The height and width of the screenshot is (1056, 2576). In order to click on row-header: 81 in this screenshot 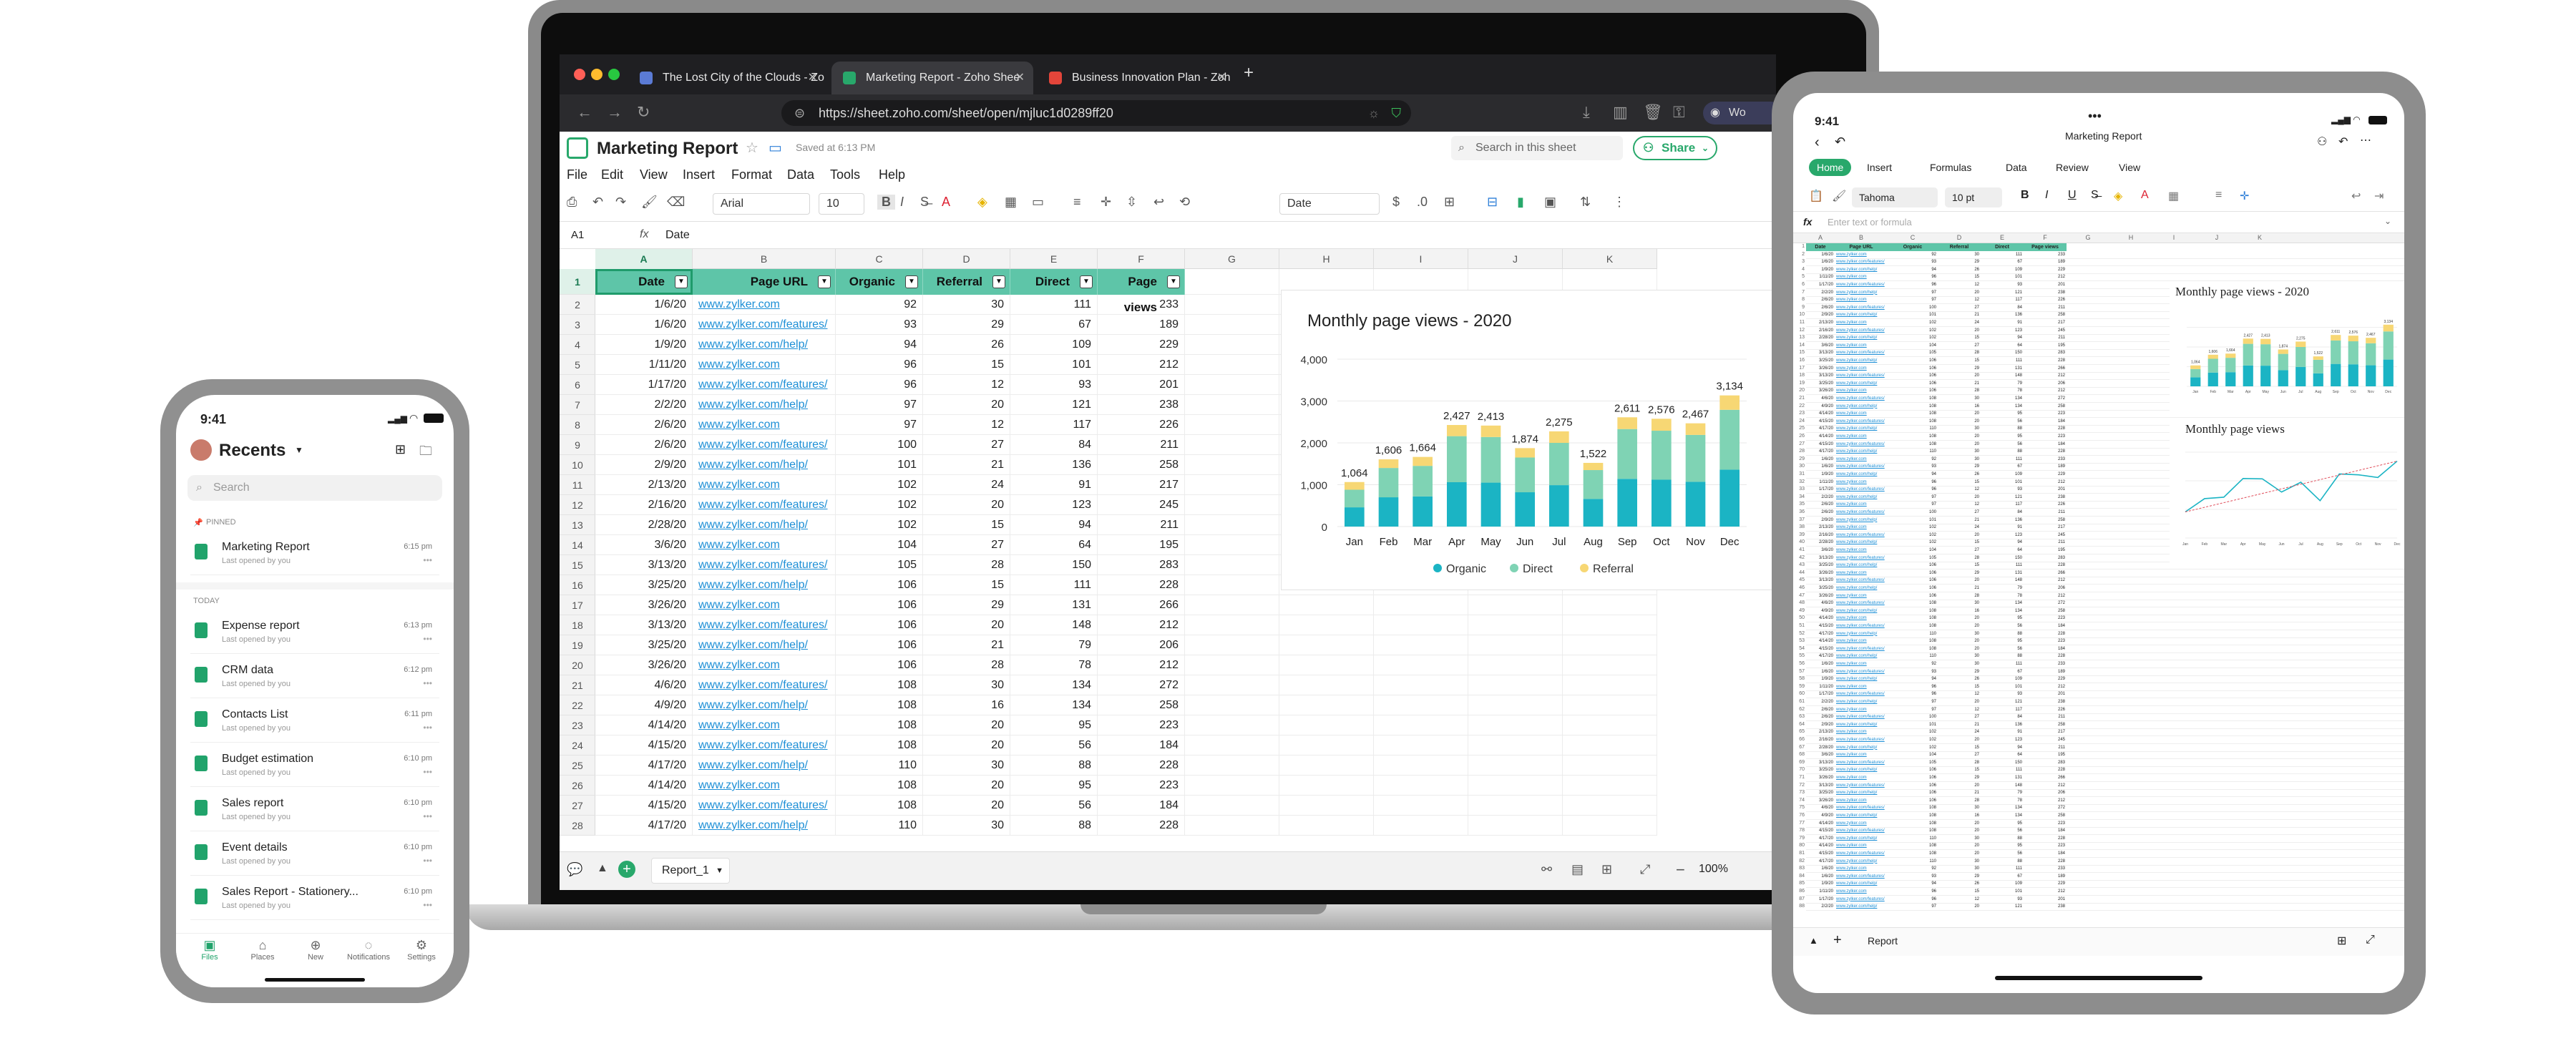, I will do `click(1799, 854)`.